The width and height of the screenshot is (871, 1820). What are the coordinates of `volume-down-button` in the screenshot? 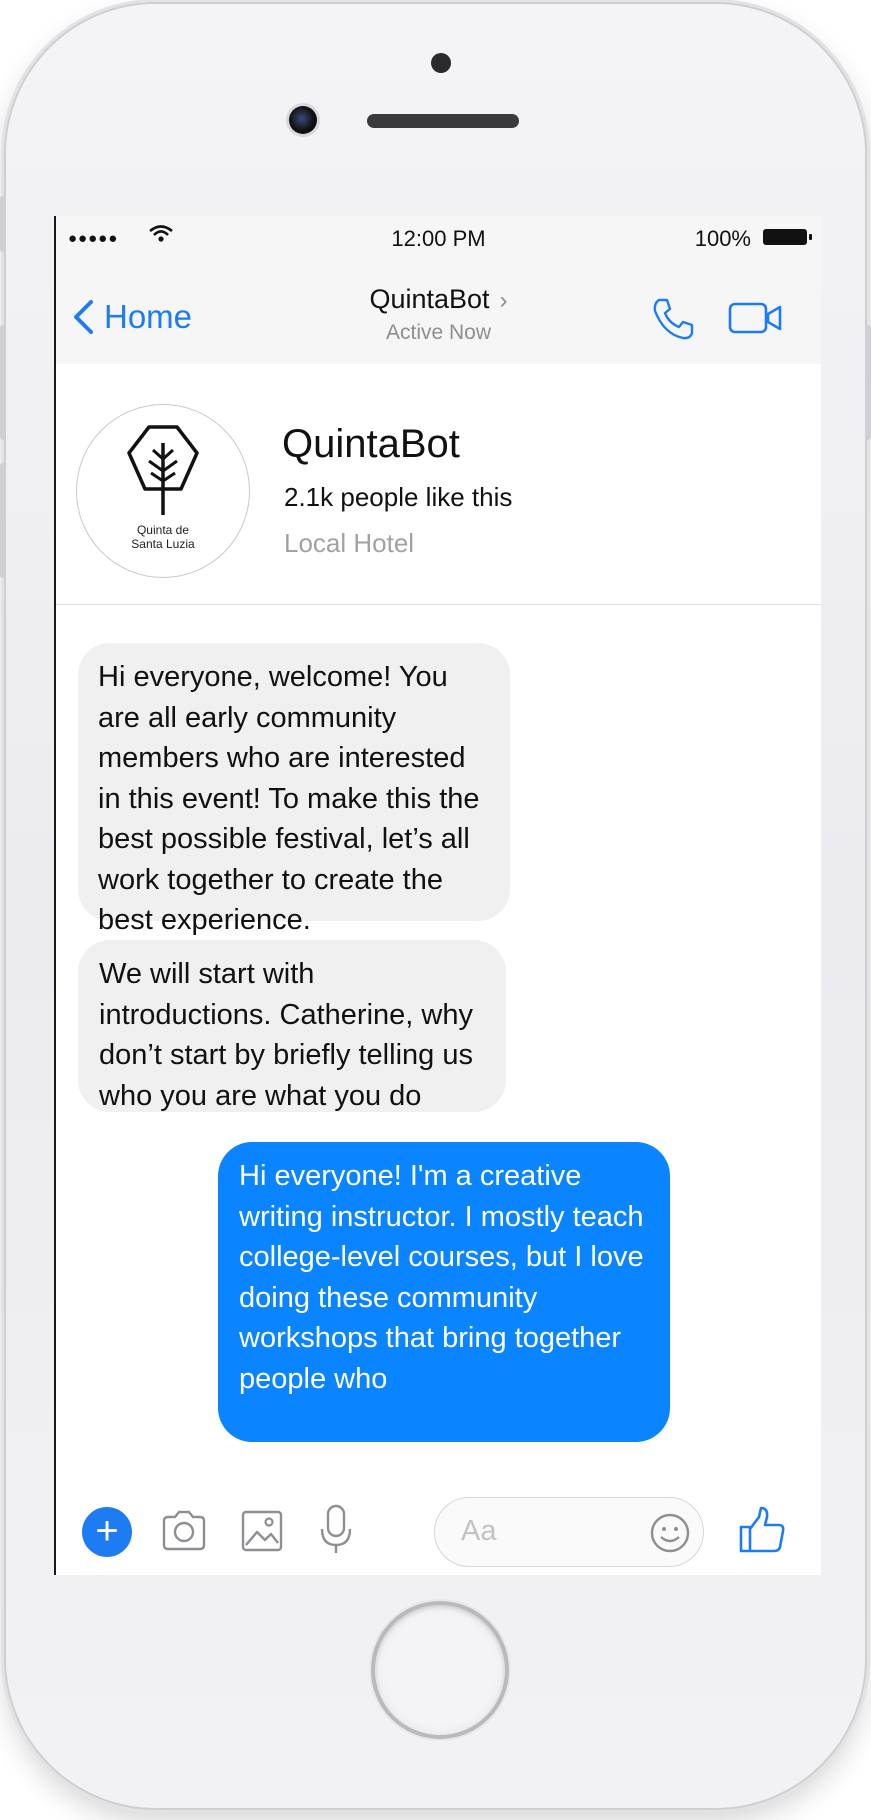 It's located at (3, 520).